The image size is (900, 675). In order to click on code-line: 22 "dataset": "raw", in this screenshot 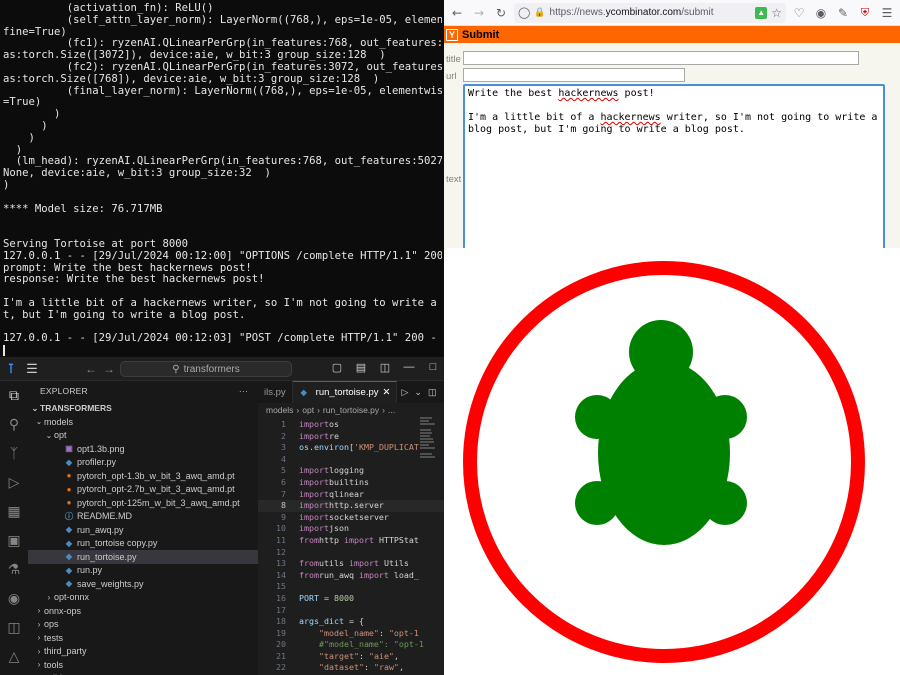, I will do `click(351, 668)`.